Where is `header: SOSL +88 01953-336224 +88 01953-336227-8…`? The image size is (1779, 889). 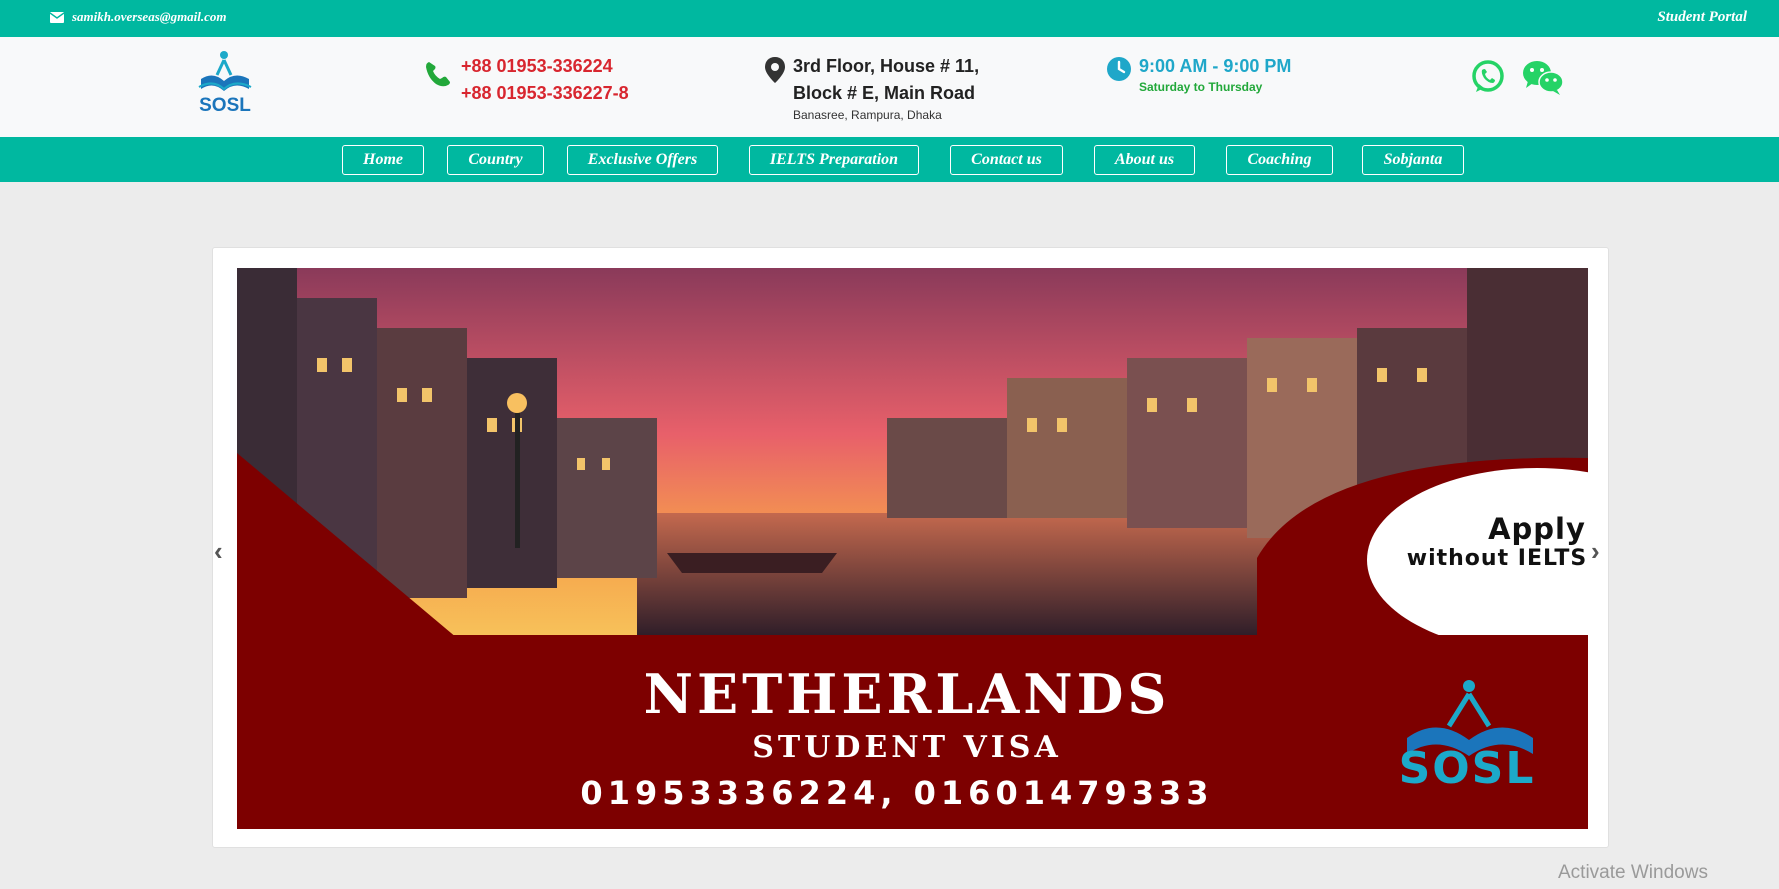 header: SOSL +88 01953-336224 +88 01953-336227-8… is located at coordinates (889, 87).